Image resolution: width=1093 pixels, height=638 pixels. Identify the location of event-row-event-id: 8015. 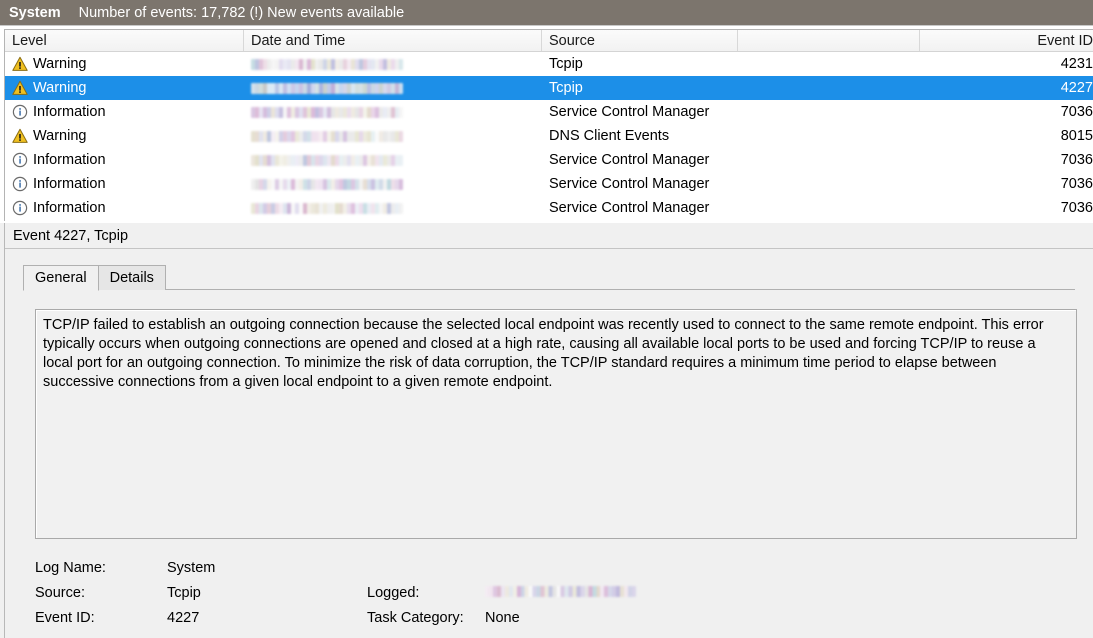
(1006, 136).